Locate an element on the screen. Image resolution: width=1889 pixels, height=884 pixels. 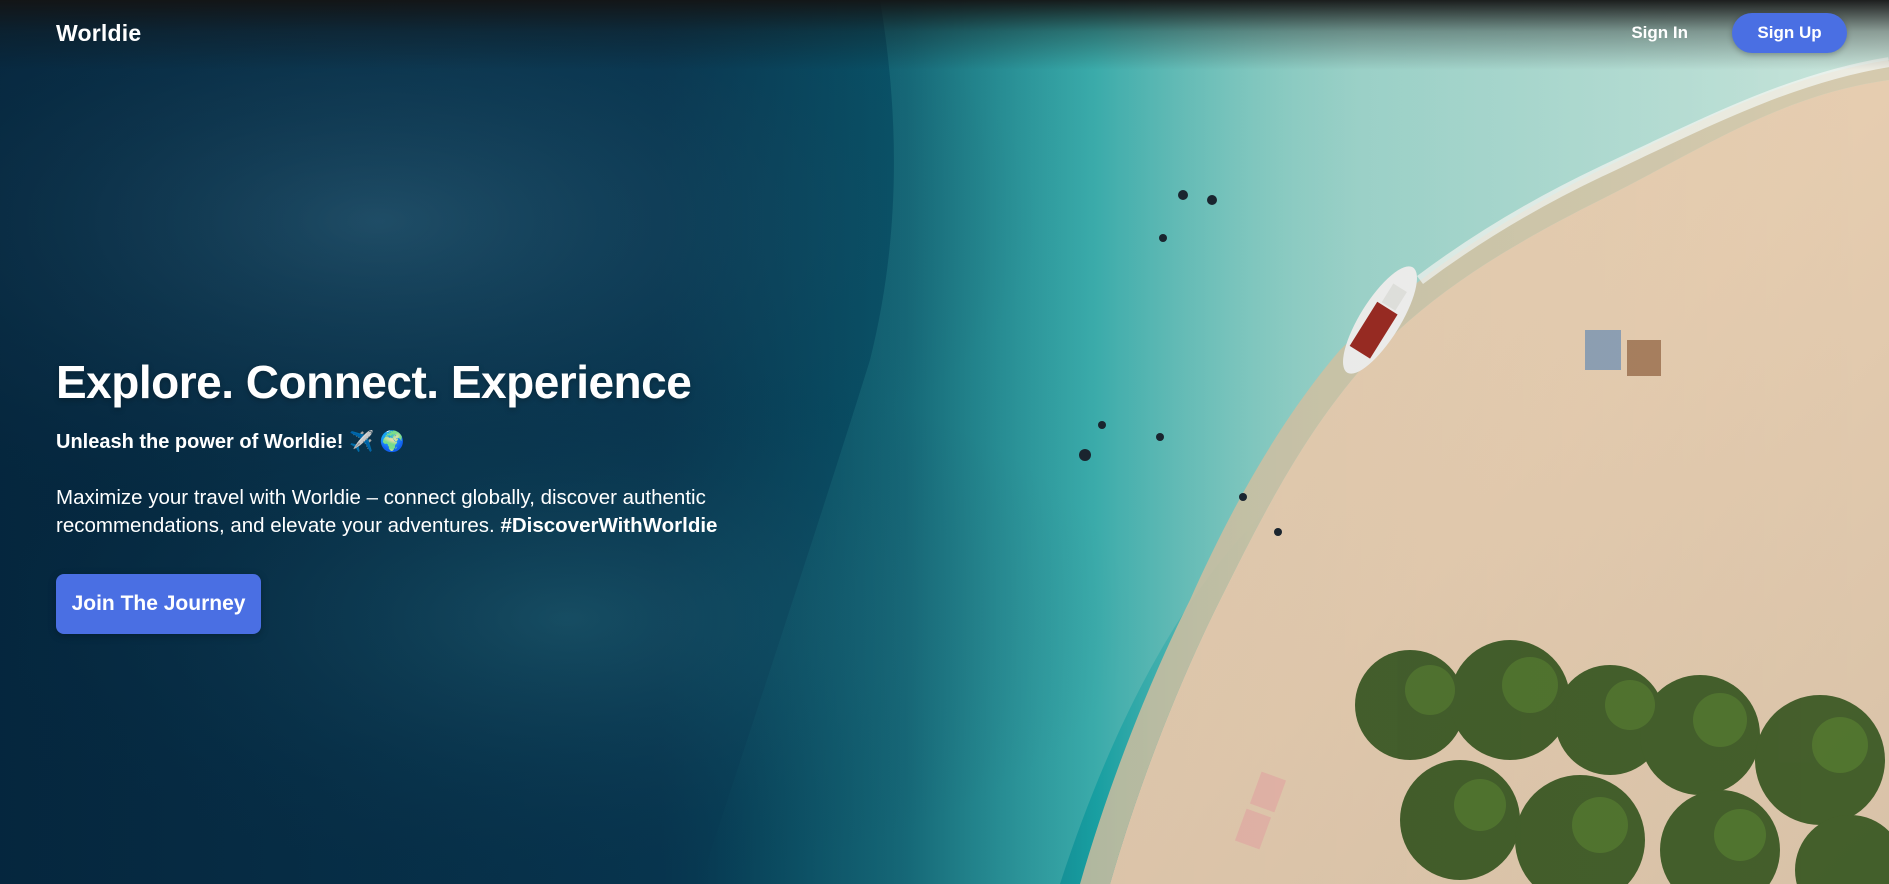
nav-actions: Sign In Sign Up is located at coordinates (1739, 33).